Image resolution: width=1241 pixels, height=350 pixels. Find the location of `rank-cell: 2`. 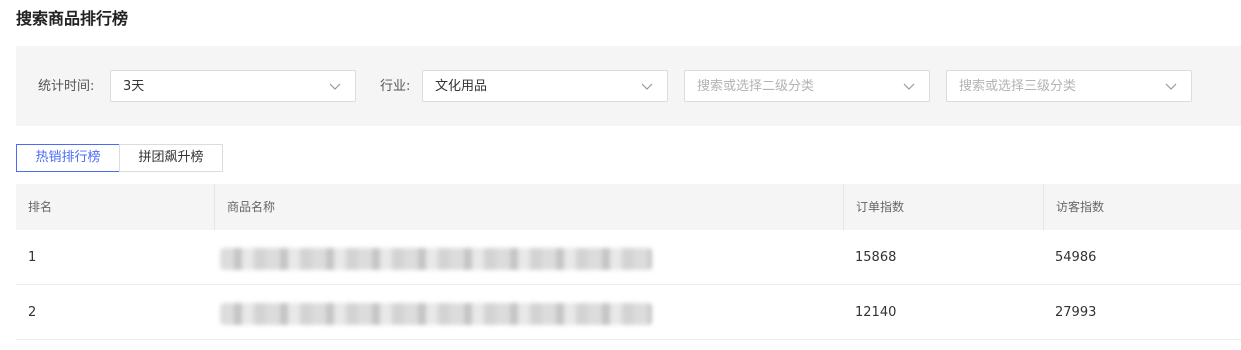

rank-cell: 2 is located at coordinates (32, 312).